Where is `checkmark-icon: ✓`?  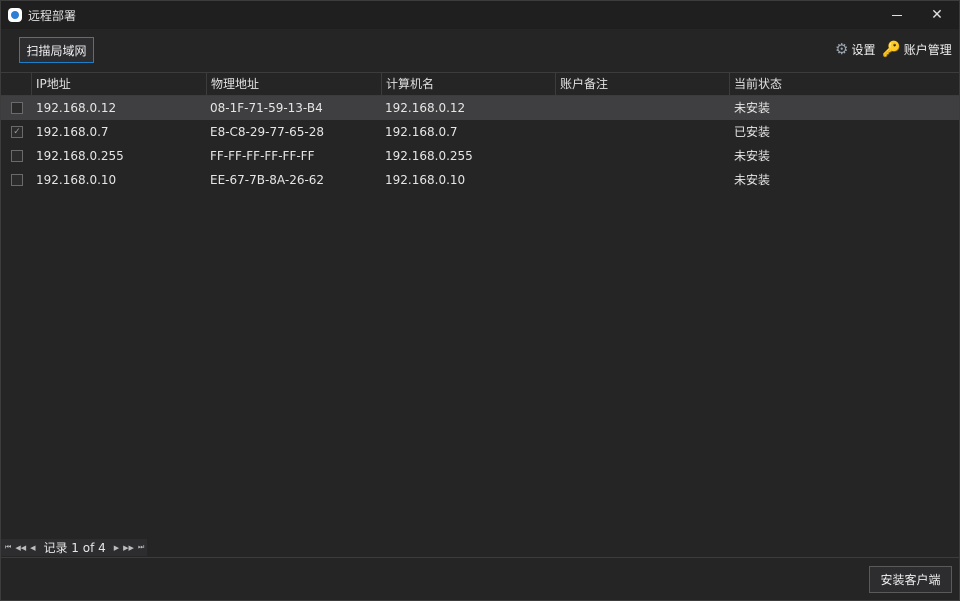 checkmark-icon: ✓ is located at coordinates (17, 131).